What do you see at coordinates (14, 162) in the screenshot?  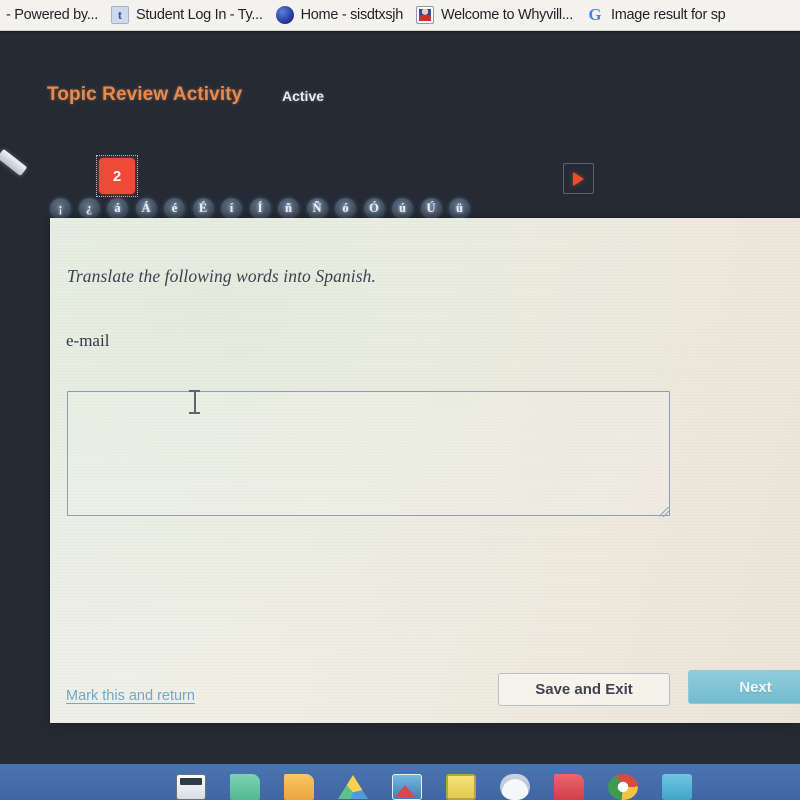 I see `pencil-icon` at bounding box center [14, 162].